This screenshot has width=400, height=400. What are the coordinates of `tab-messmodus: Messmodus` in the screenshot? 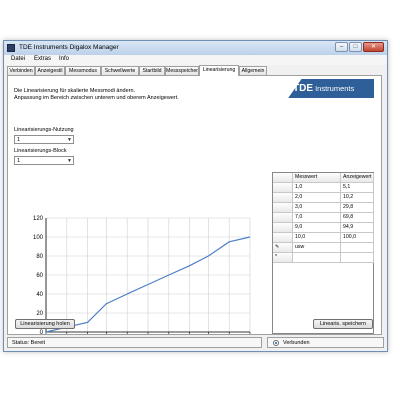 It's located at (83, 70).